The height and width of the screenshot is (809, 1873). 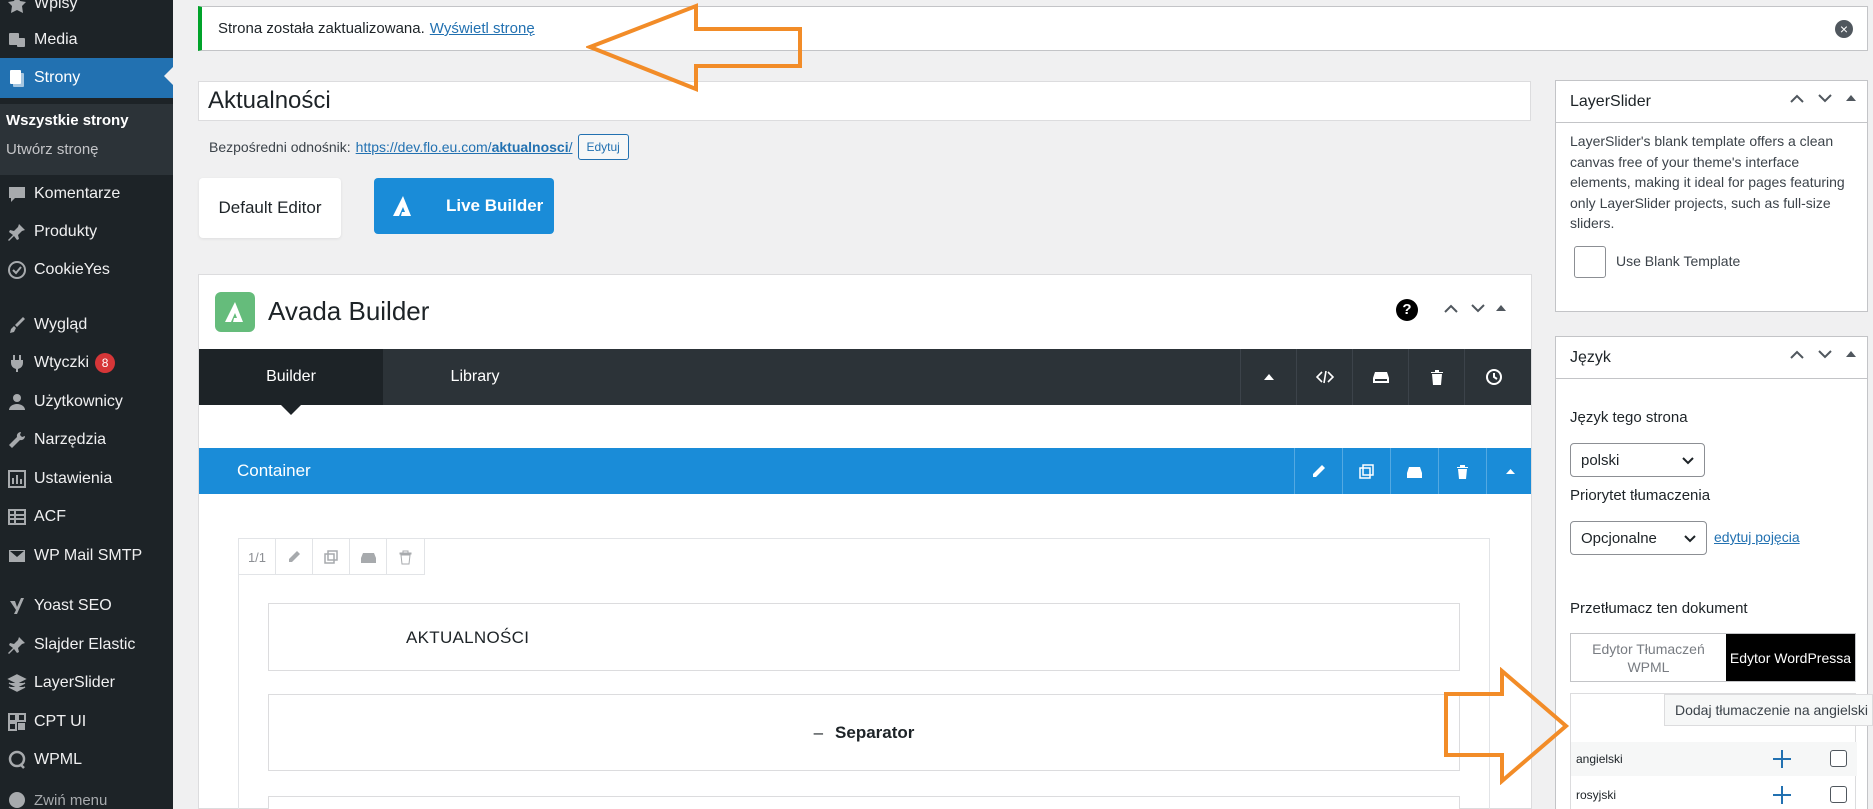 I want to click on close-icon: ×, so click(x=1844, y=29).